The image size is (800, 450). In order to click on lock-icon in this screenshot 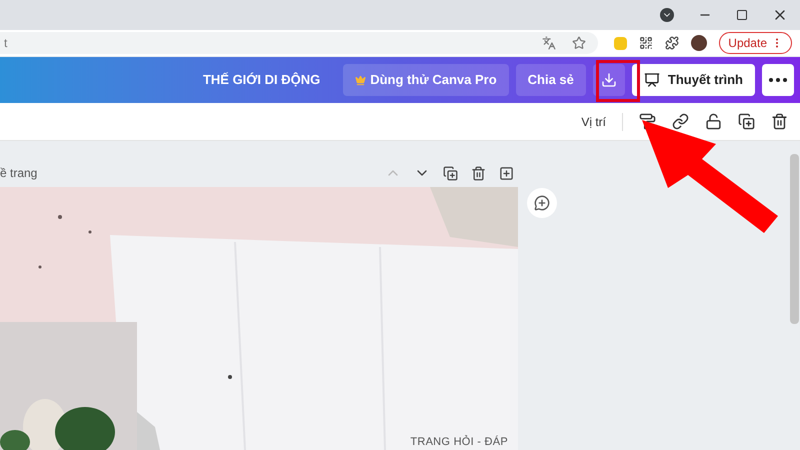, I will do `click(713, 121)`.